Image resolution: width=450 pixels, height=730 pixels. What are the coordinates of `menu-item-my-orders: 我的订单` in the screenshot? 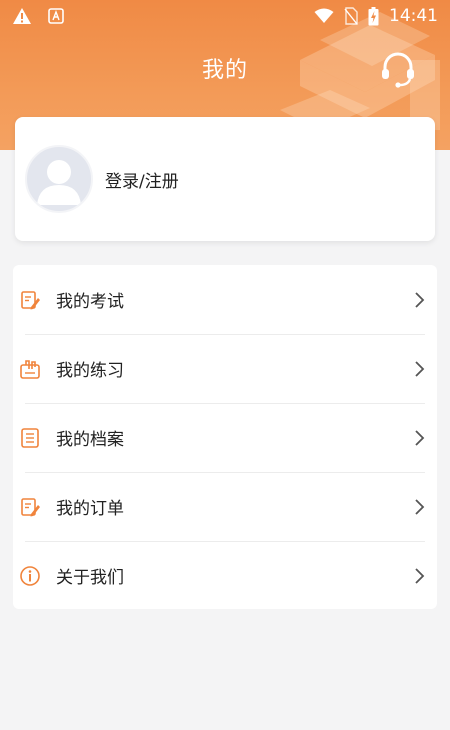 It's located at (225, 506).